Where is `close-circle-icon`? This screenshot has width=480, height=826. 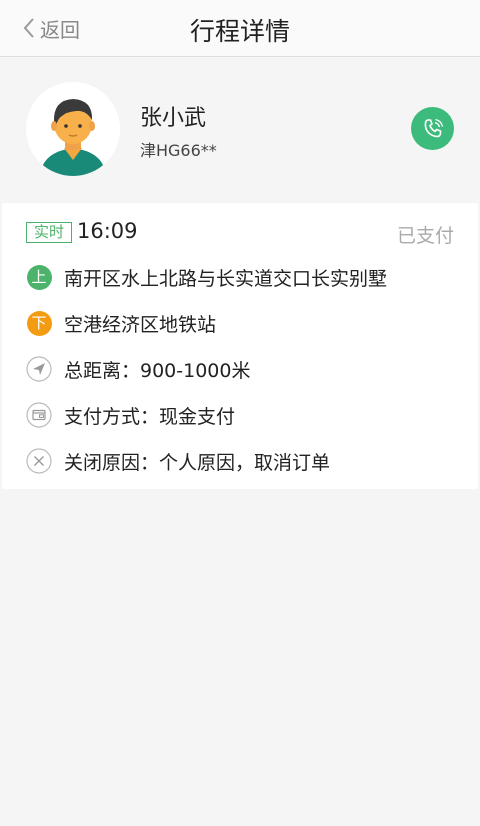 close-circle-icon is located at coordinates (39, 461).